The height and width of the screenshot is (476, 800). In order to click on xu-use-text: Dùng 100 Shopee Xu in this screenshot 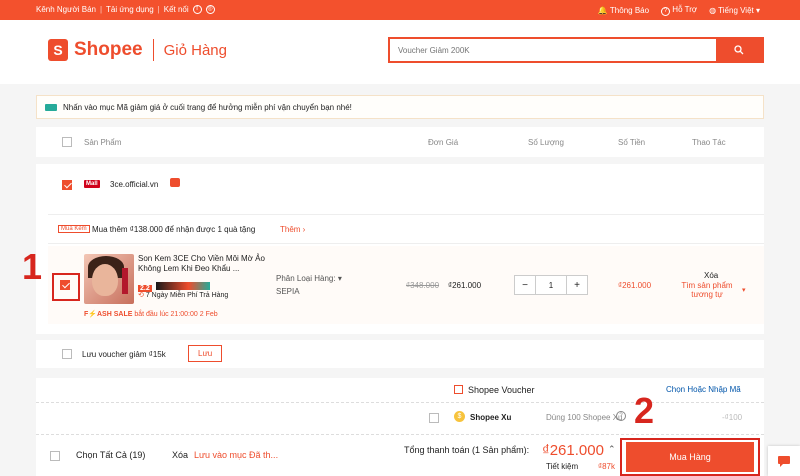, I will do `click(584, 417)`.